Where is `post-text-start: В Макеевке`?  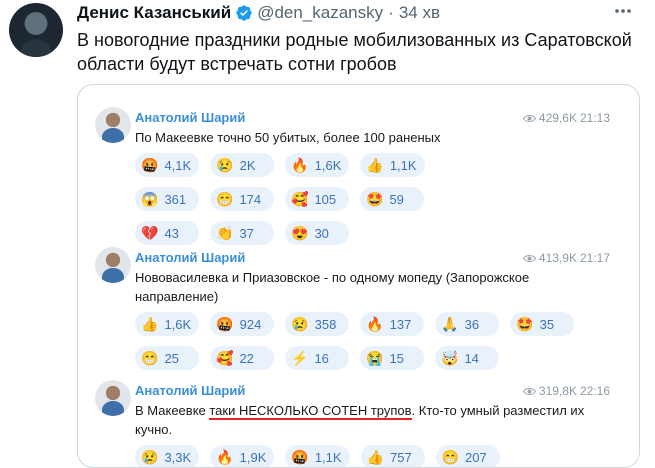
post-text-start: В Макеевке is located at coordinates (172, 410).